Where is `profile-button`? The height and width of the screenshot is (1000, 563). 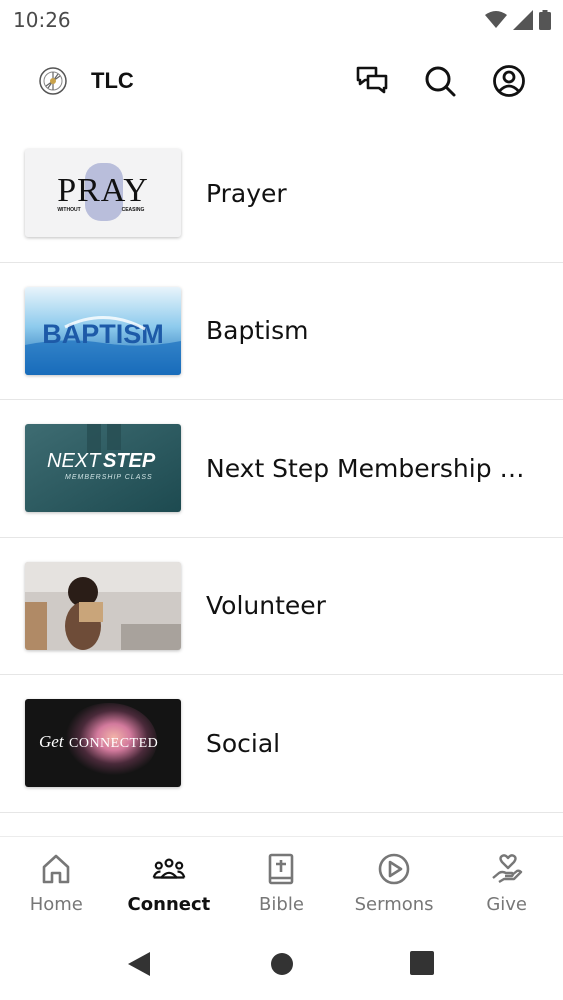 profile-button is located at coordinates (509, 81).